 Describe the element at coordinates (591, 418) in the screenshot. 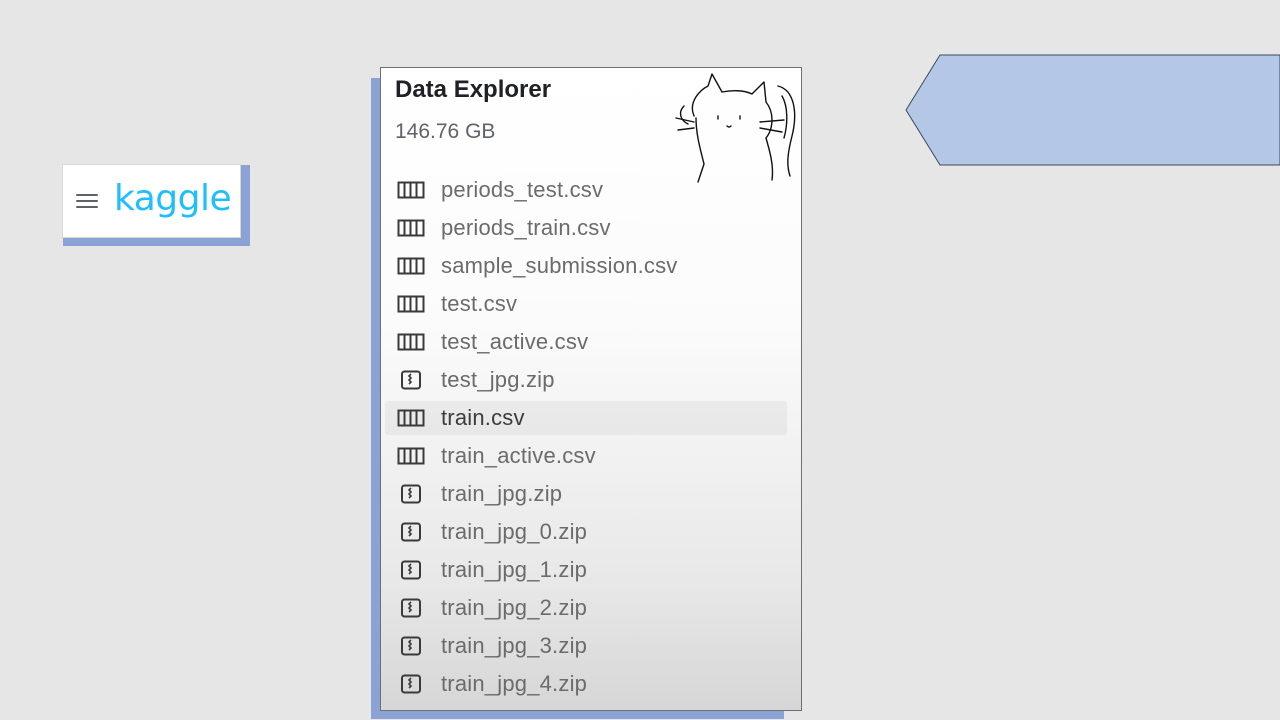

I see `file-item: train.csv` at that location.